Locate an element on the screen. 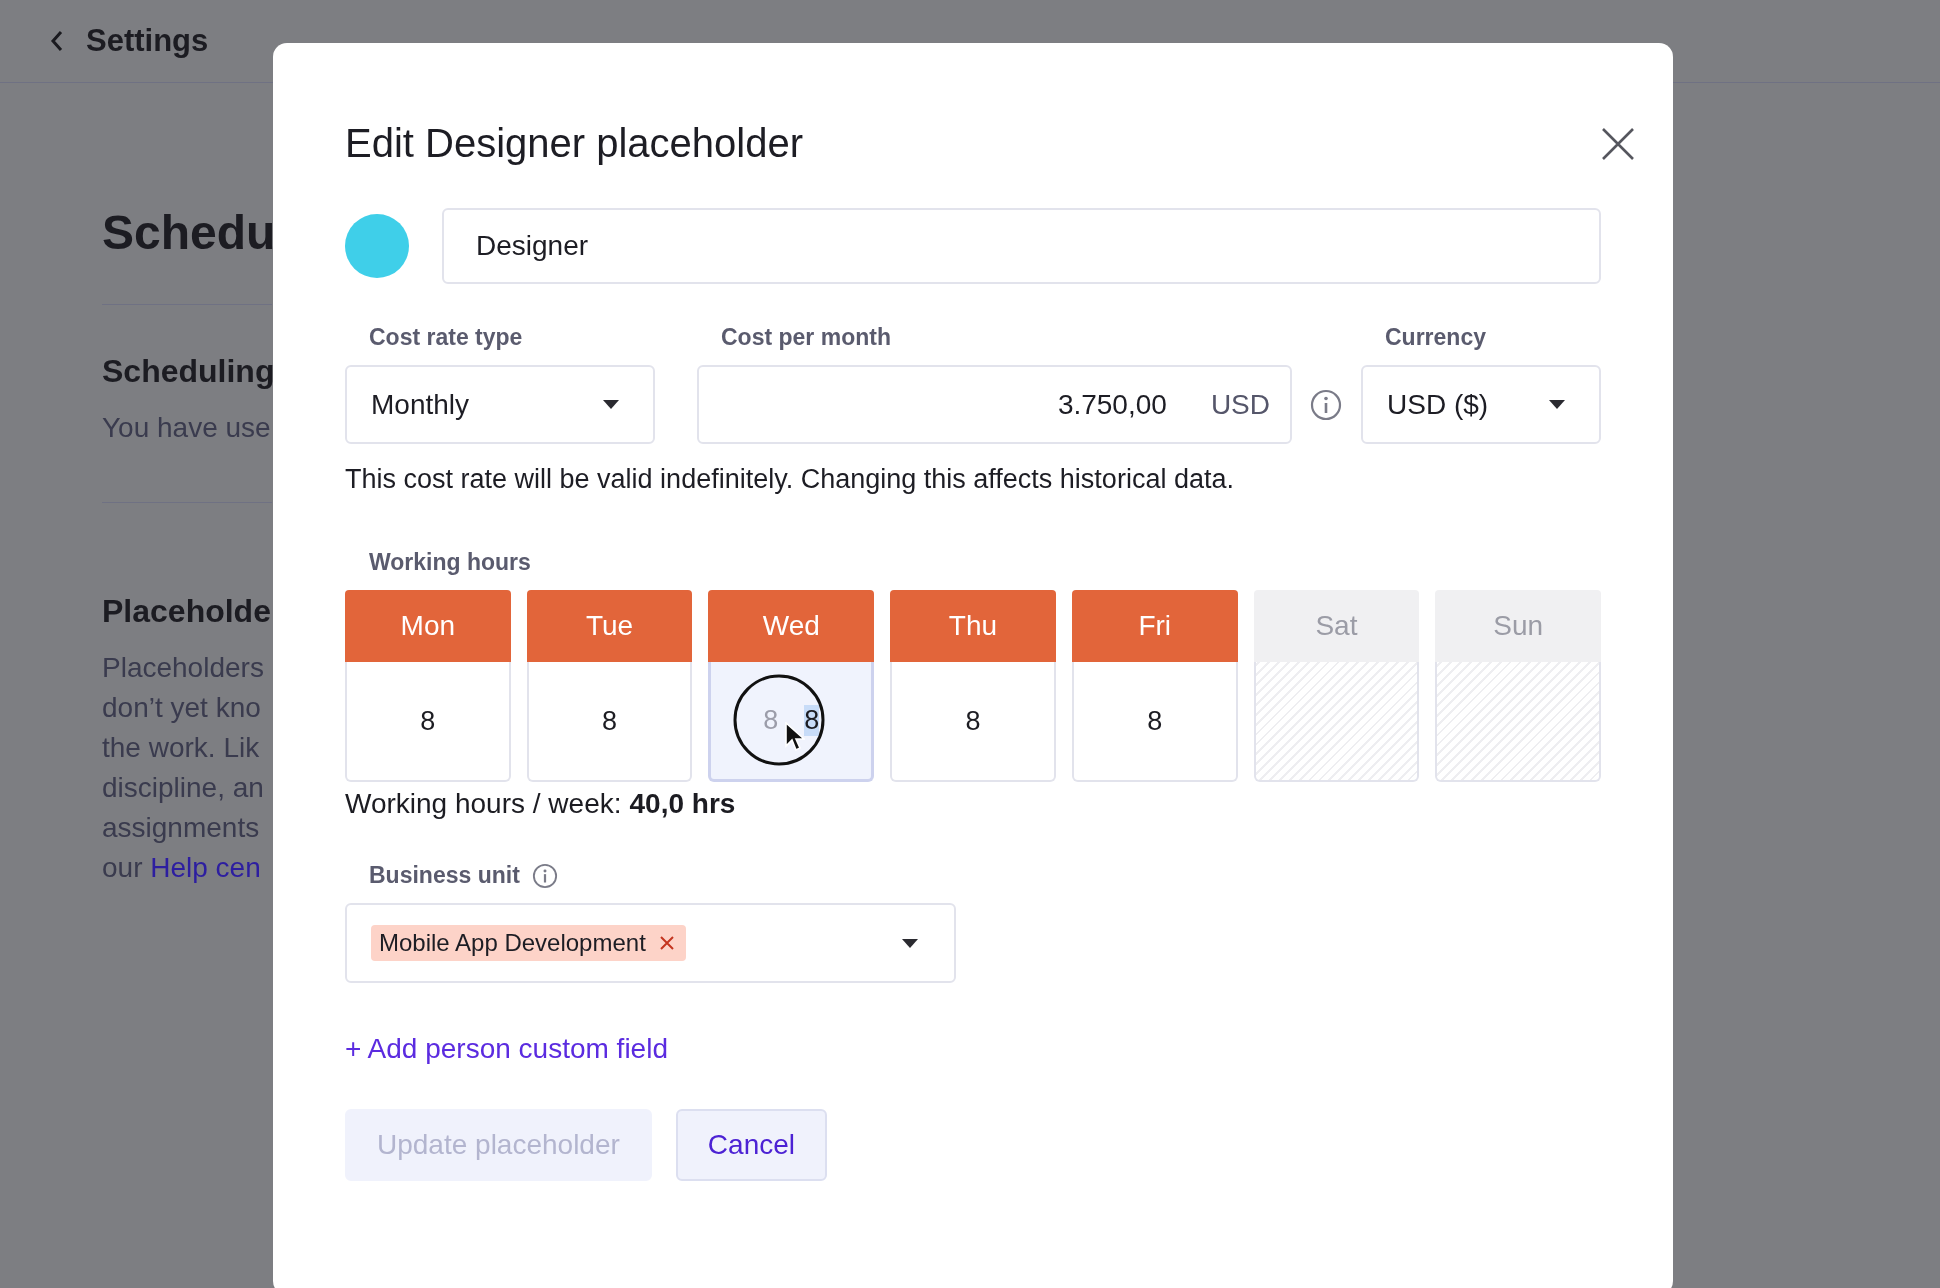 The image size is (1940, 1288). section-text: discipline, an is located at coordinates (183, 788).